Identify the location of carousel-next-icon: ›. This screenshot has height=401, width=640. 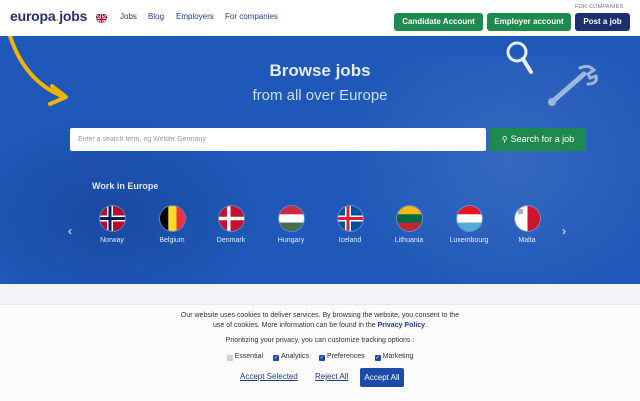
(564, 231).